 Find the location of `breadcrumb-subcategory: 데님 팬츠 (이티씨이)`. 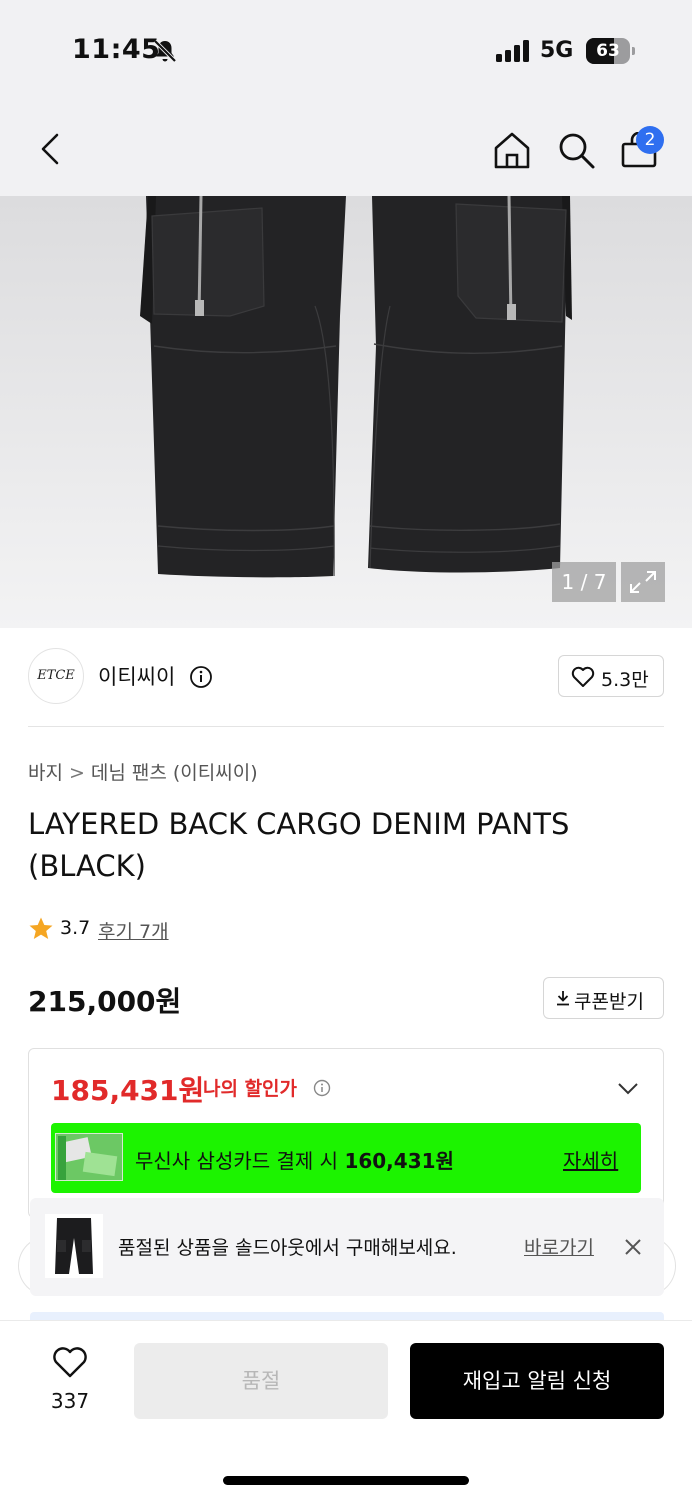

breadcrumb-subcategory: 데님 팬츠 (이티씨이) is located at coordinates (174, 771).